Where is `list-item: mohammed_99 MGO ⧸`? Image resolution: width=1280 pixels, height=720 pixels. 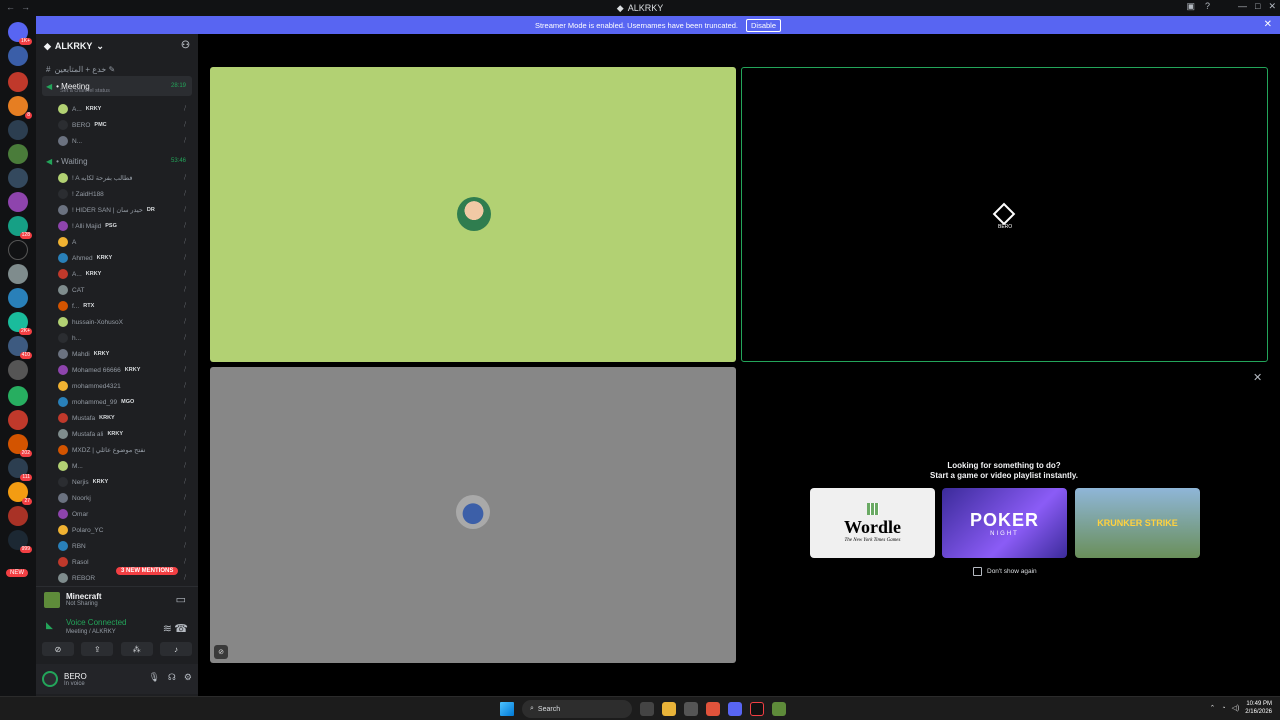
list-item: mohammed_99 MGO ⧸ is located at coordinates (125, 402).